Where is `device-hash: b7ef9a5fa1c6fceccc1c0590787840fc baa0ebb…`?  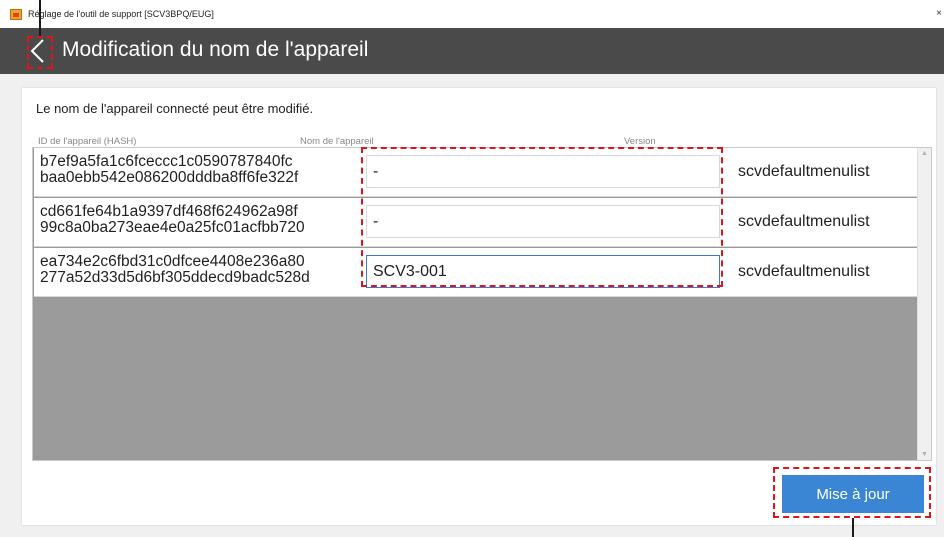
device-hash: b7ef9a5fa1c6fceccc1c0590787840fc baa0ebb… is located at coordinates (169, 170).